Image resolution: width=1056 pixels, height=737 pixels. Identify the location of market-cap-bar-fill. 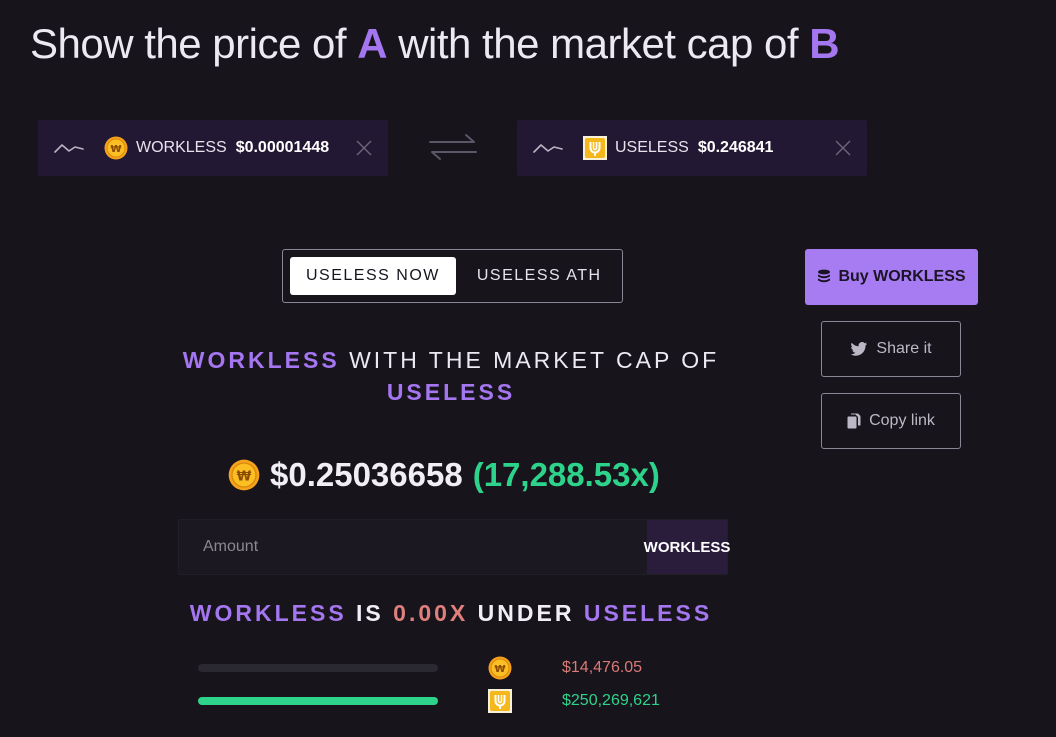
(318, 701).